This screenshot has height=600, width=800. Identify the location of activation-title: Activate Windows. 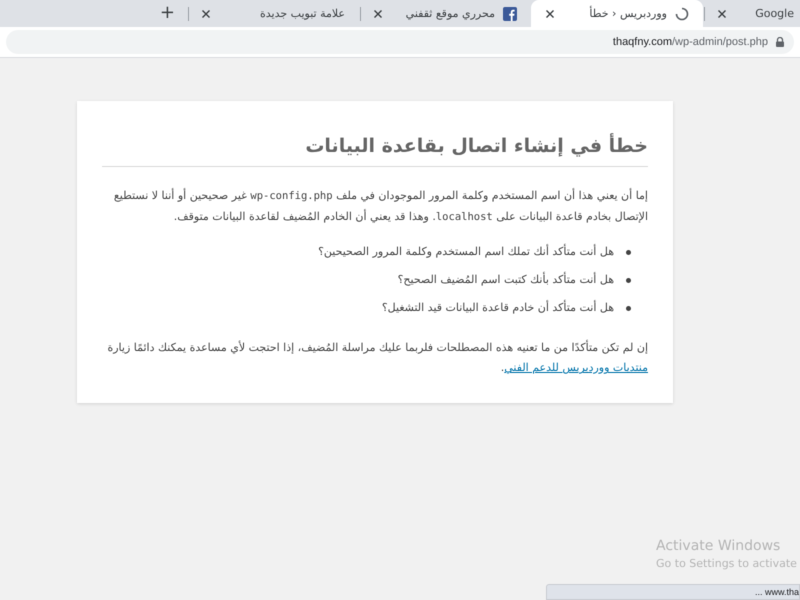
(719, 546).